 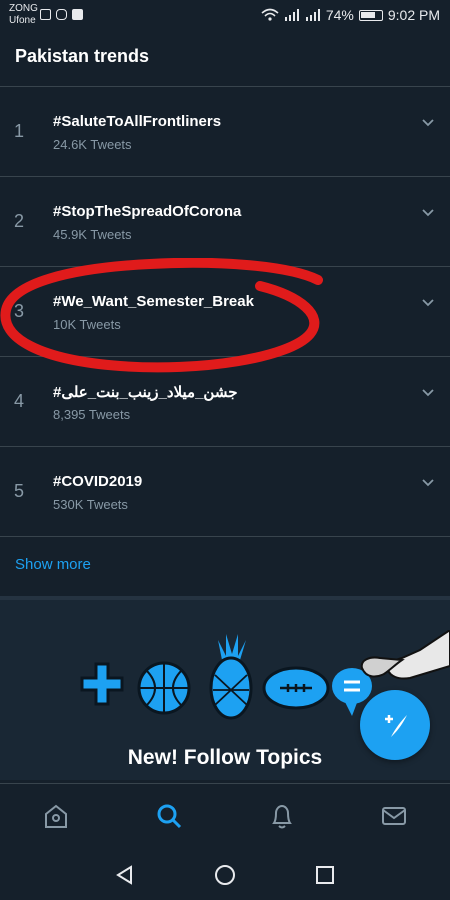 What do you see at coordinates (370, 15) in the screenshot?
I see `battery-icon` at bounding box center [370, 15].